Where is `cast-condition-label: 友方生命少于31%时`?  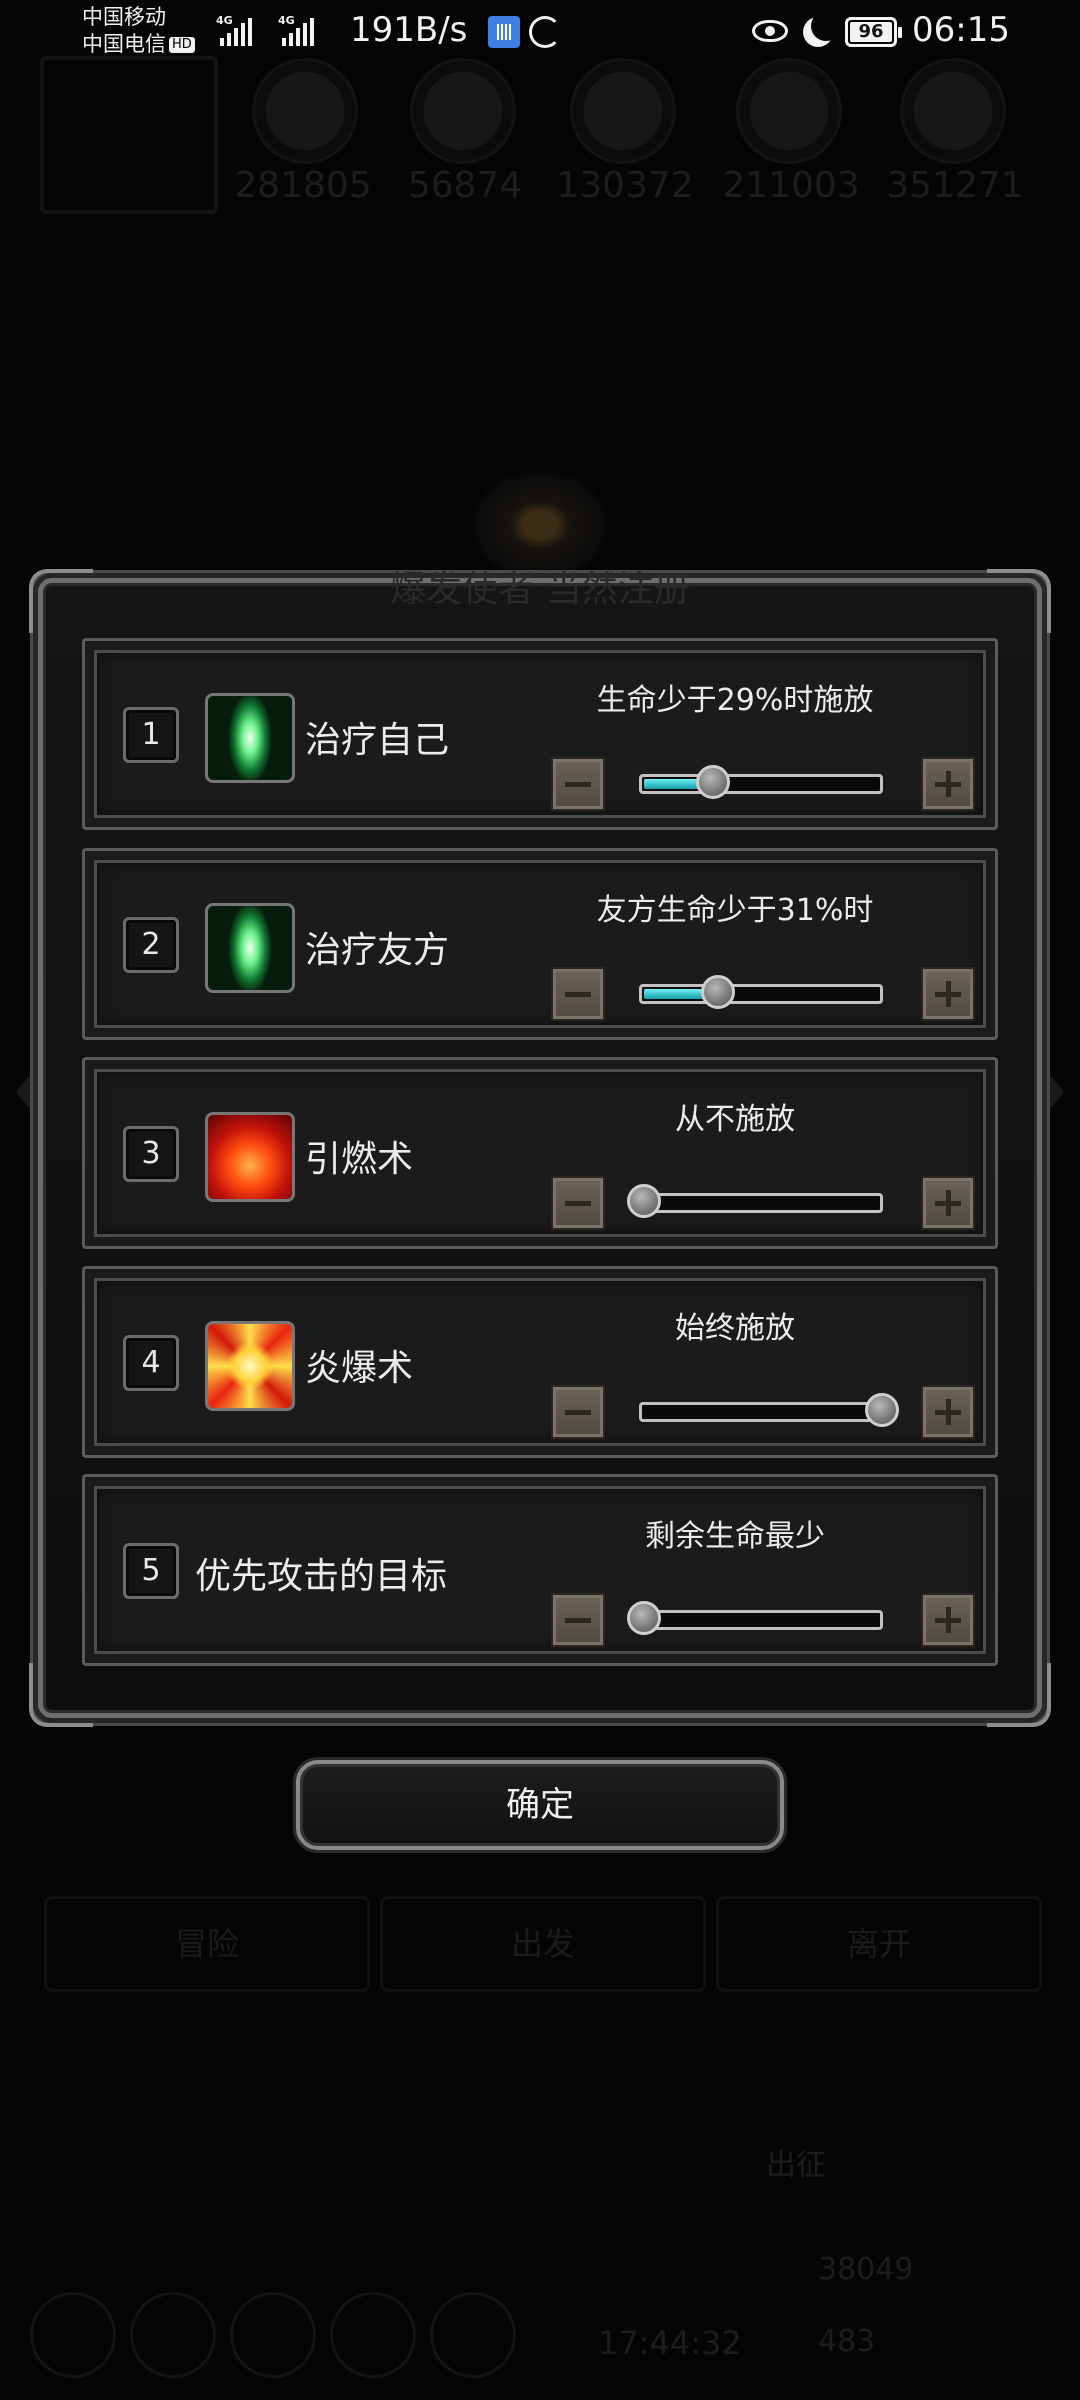
cast-condition-label: 友方生命少于31%时 is located at coordinates (735, 910).